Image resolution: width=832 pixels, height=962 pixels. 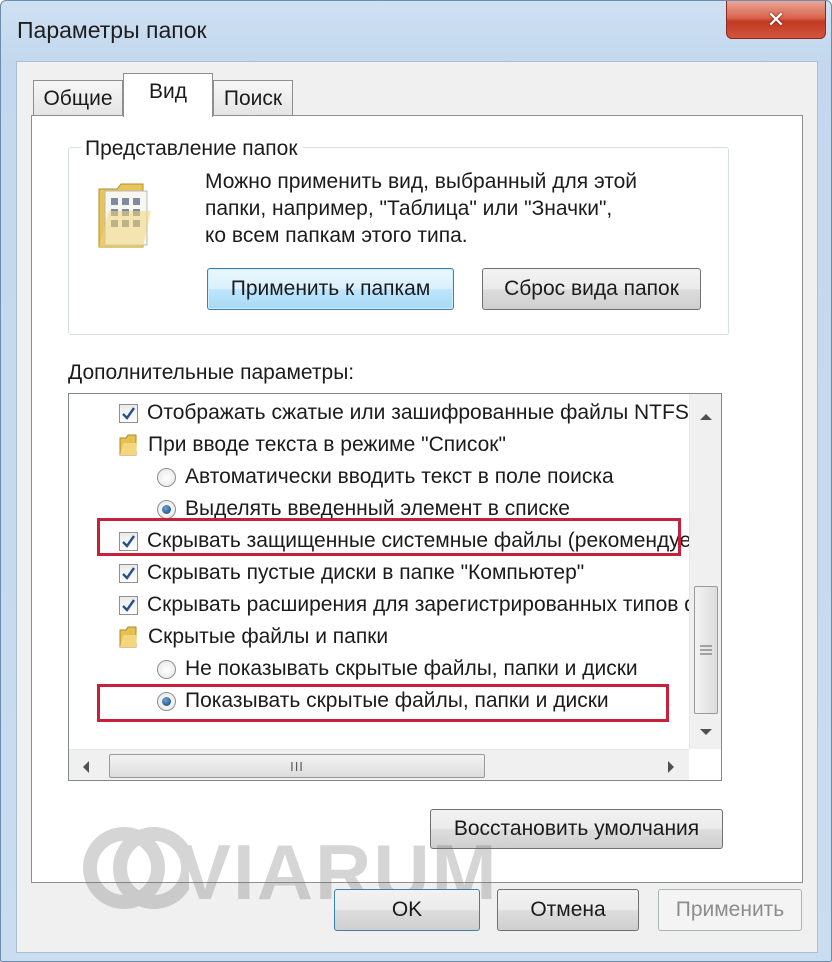 I want to click on tree-item-label: Выделять введенный элемент в списке, so click(x=377, y=508).